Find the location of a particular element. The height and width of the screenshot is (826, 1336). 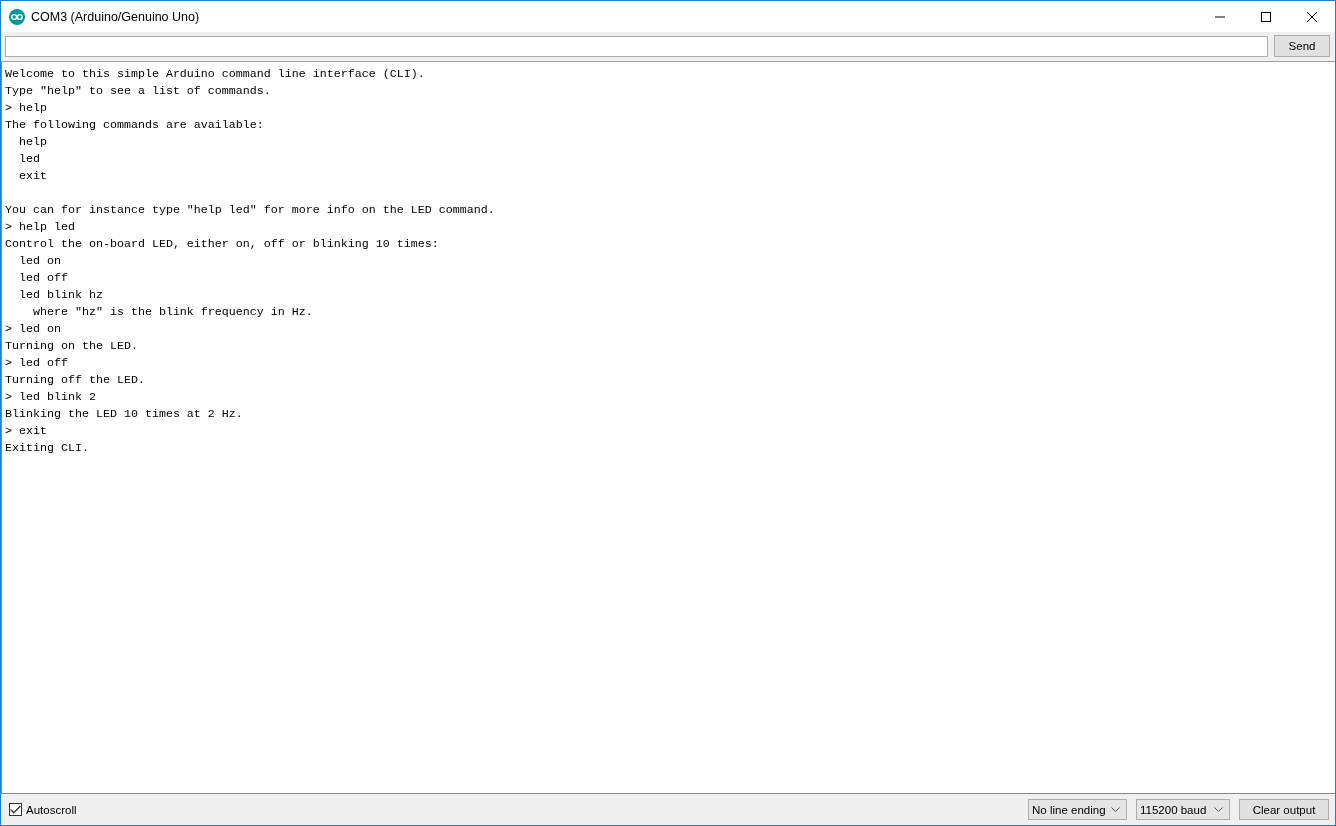

close-icon is located at coordinates (1312, 16).